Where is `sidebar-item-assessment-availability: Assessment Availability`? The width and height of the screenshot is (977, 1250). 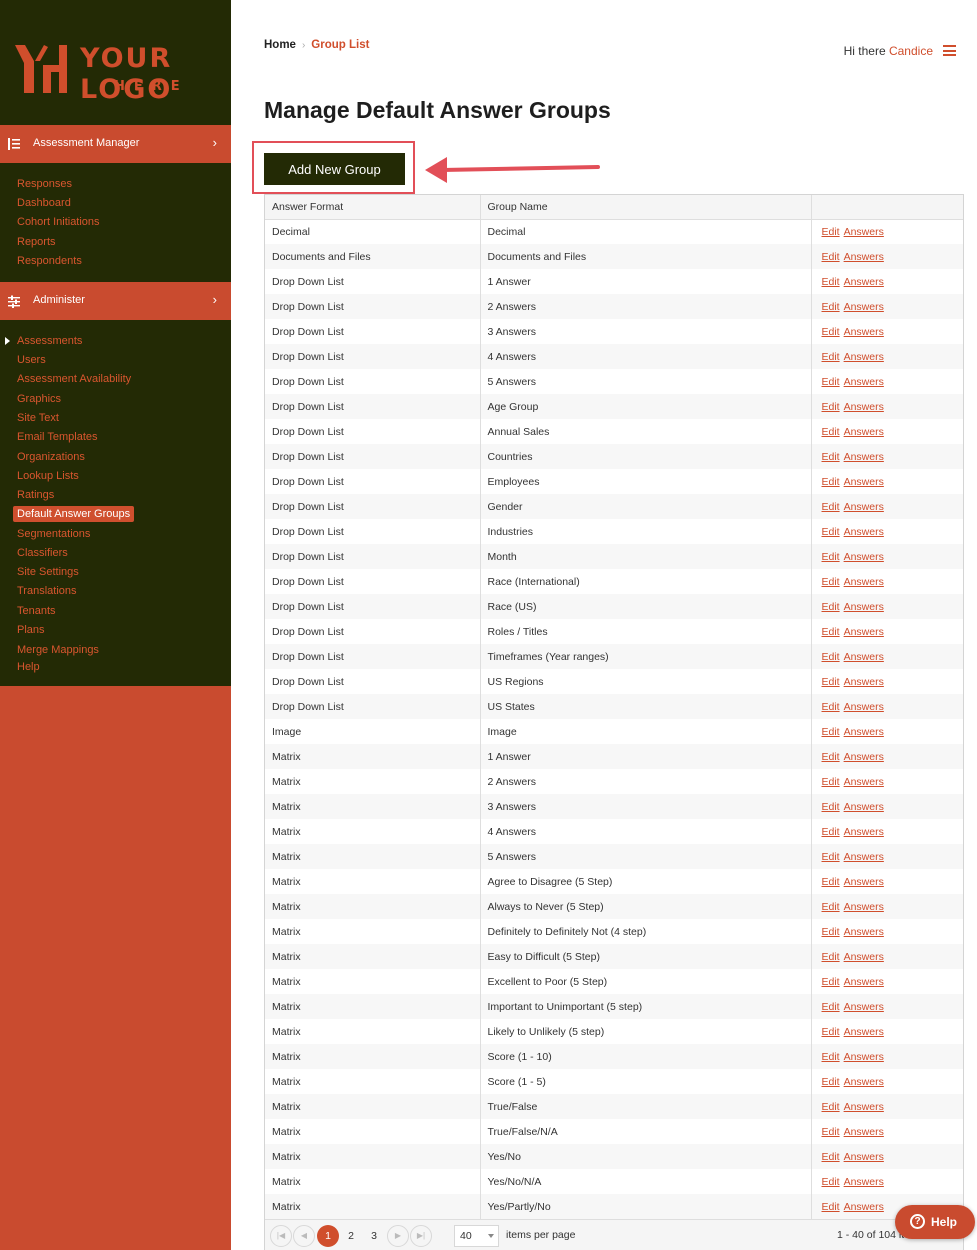
sidebar-item-assessment-availability: Assessment Availability is located at coordinates (74, 379).